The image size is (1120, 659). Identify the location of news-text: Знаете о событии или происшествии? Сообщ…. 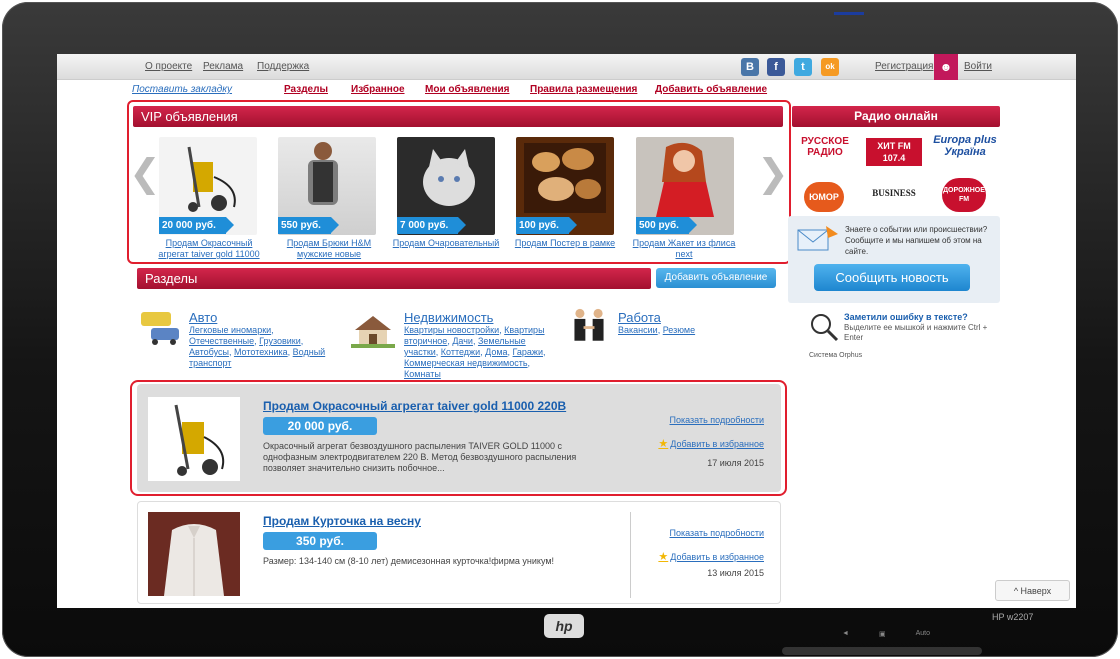
(916, 240).